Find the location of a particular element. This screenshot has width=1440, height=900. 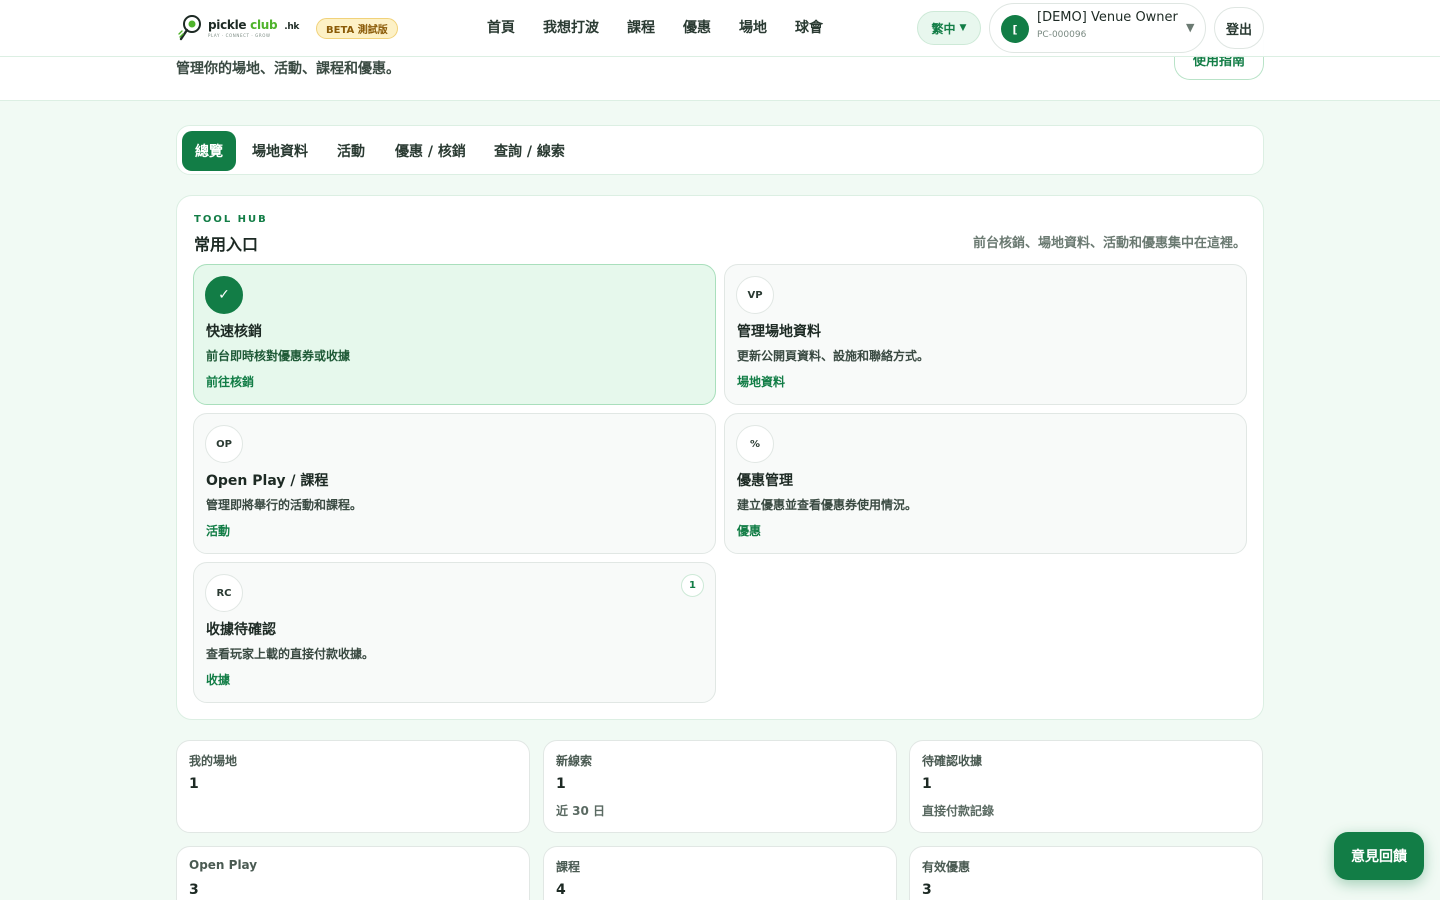

tool-hub-kicker: TOOL HUB is located at coordinates (231, 219).